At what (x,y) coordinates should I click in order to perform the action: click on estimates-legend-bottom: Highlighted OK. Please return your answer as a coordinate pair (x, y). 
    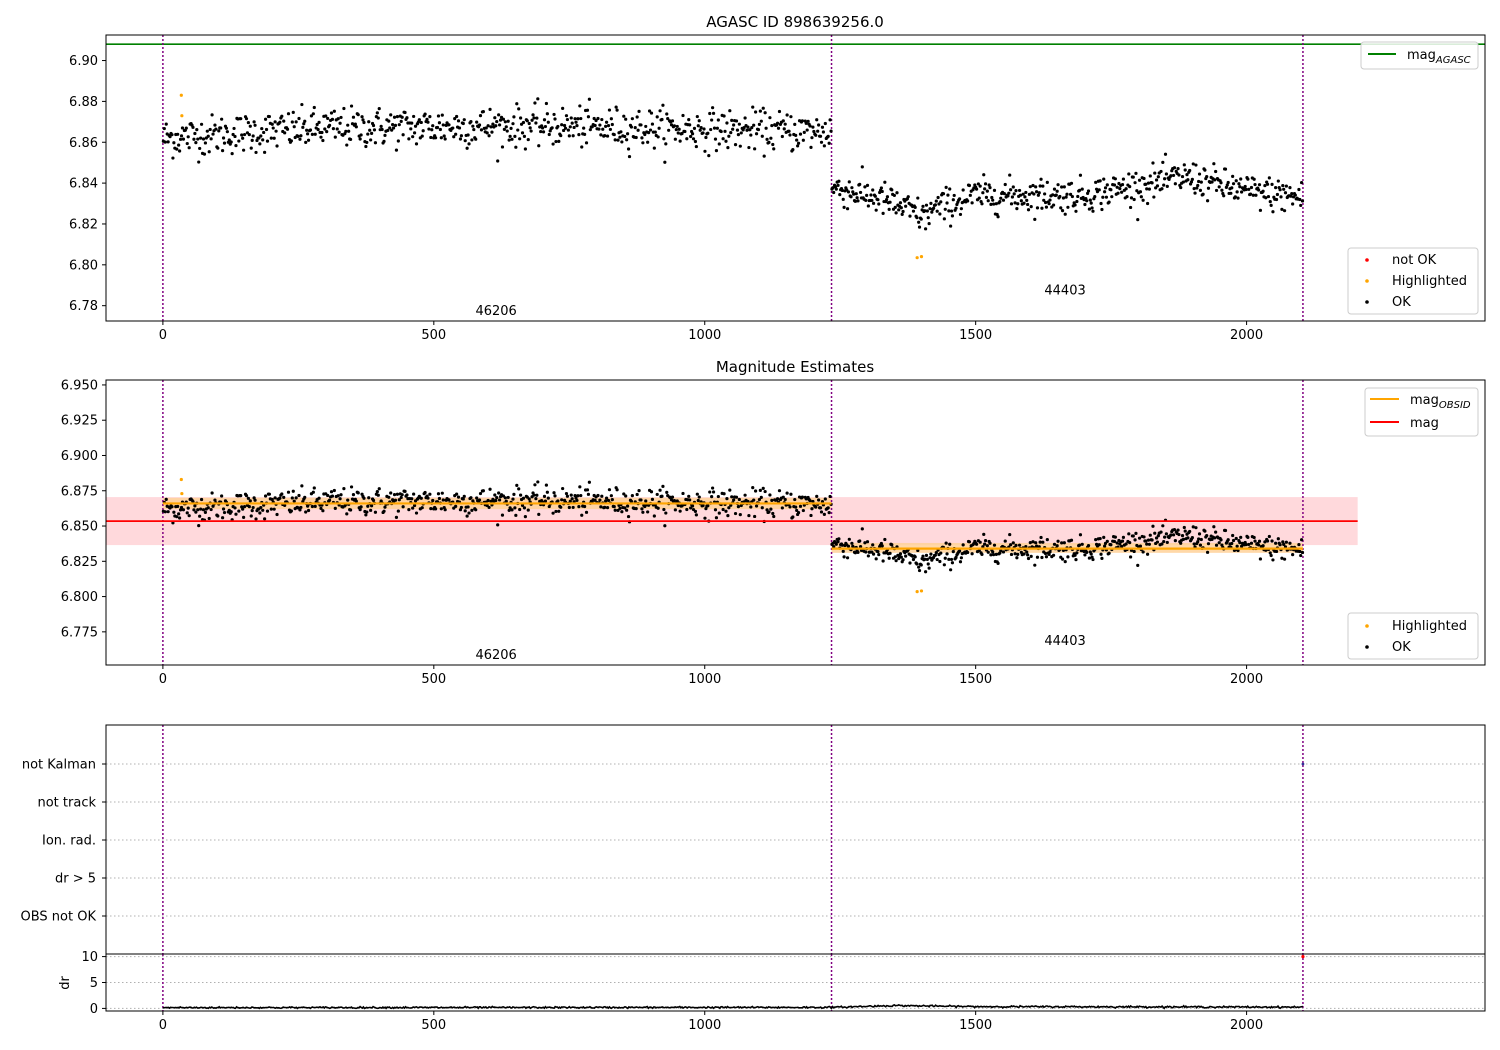
    Looking at the image, I should click on (1413, 636).